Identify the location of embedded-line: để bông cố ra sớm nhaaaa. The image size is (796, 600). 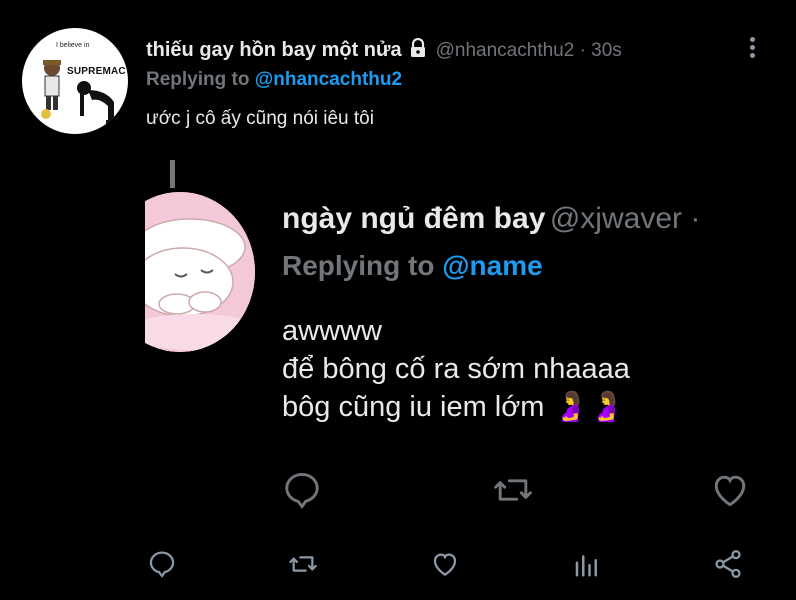
(456, 369).